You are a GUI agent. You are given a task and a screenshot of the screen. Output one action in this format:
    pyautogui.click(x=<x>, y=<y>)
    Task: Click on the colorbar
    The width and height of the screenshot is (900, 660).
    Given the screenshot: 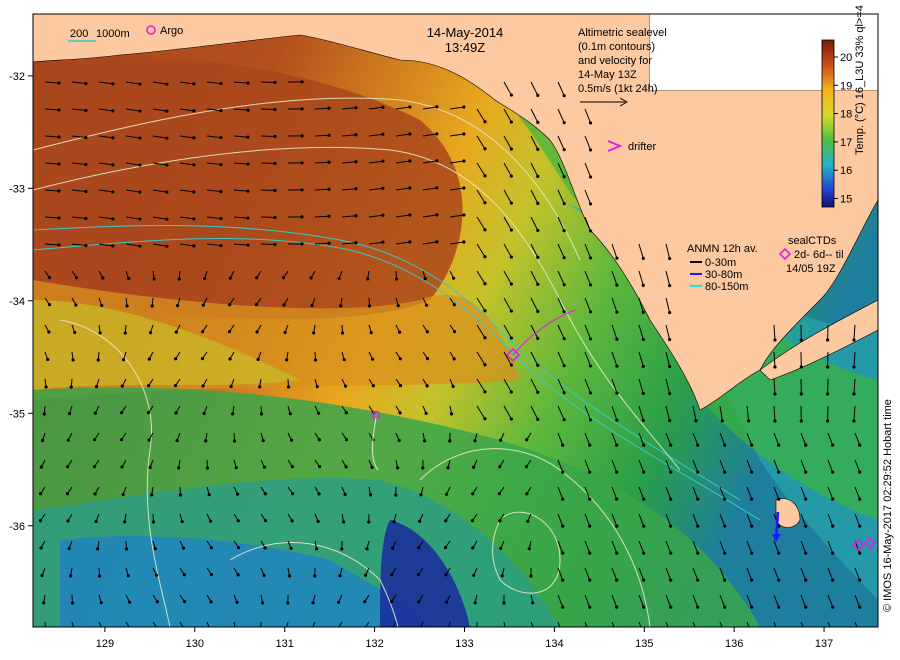 What is the action you would take?
    pyautogui.click(x=828, y=123)
    